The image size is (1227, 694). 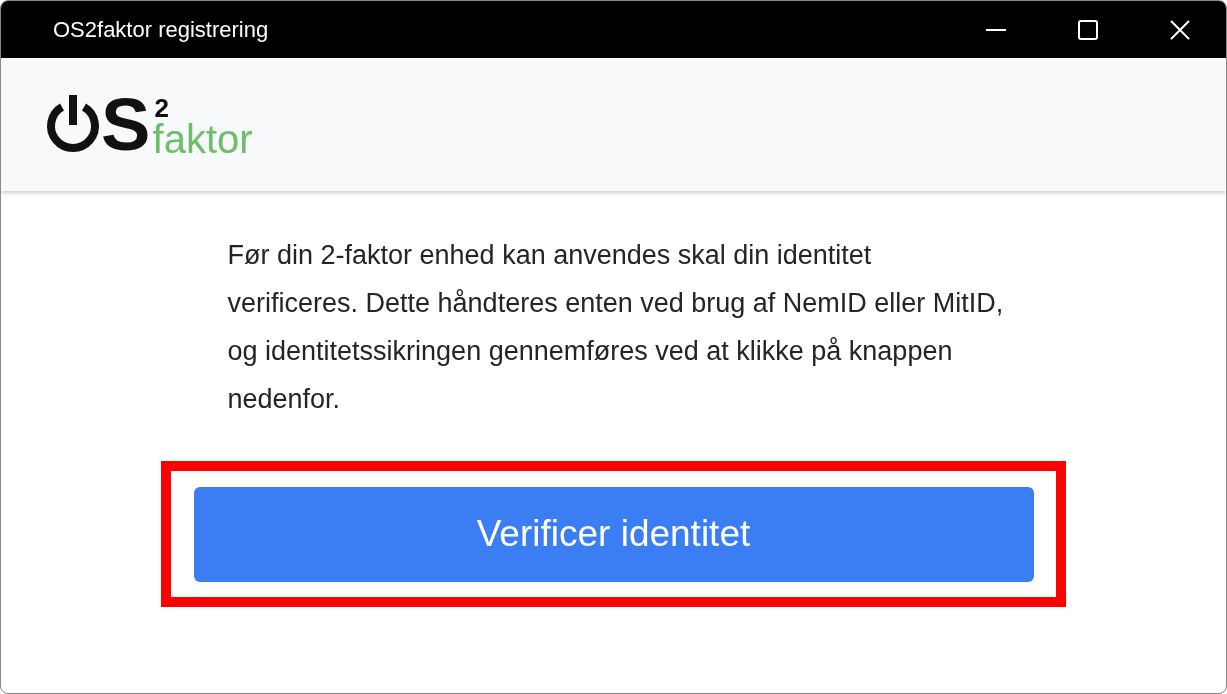 What do you see at coordinates (161, 30) in the screenshot?
I see `window-title: OS2faktor registrering` at bounding box center [161, 30].